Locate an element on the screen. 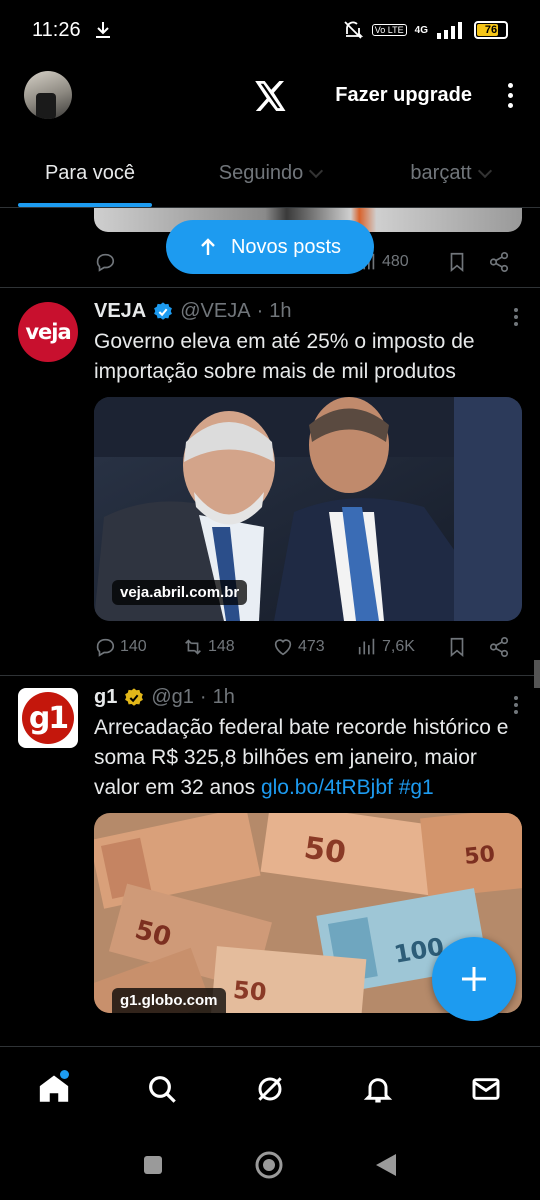 The image size is (540, 1200). tab-label: Seguindo is located at coordinates (261, 173).